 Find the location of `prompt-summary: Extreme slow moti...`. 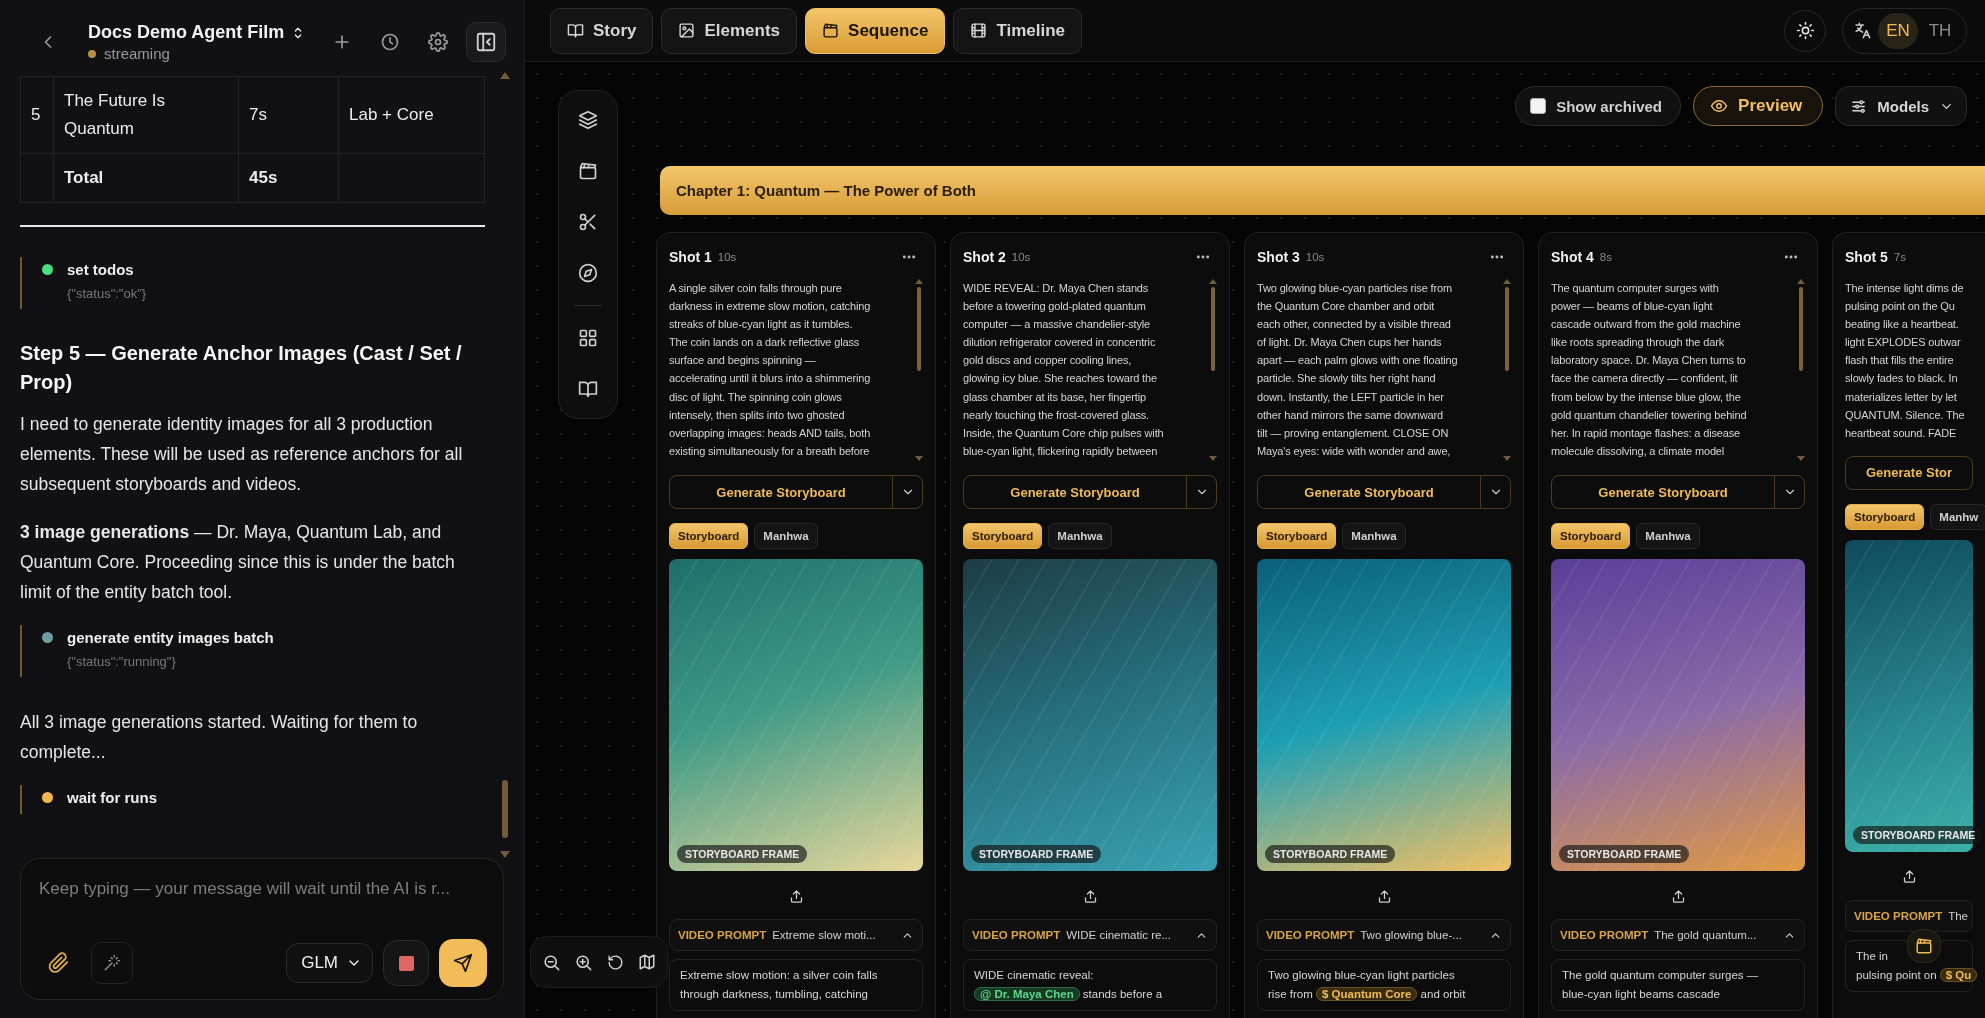

prompt-summary: Extreme slow moti... is located at coordinates (824, 935).